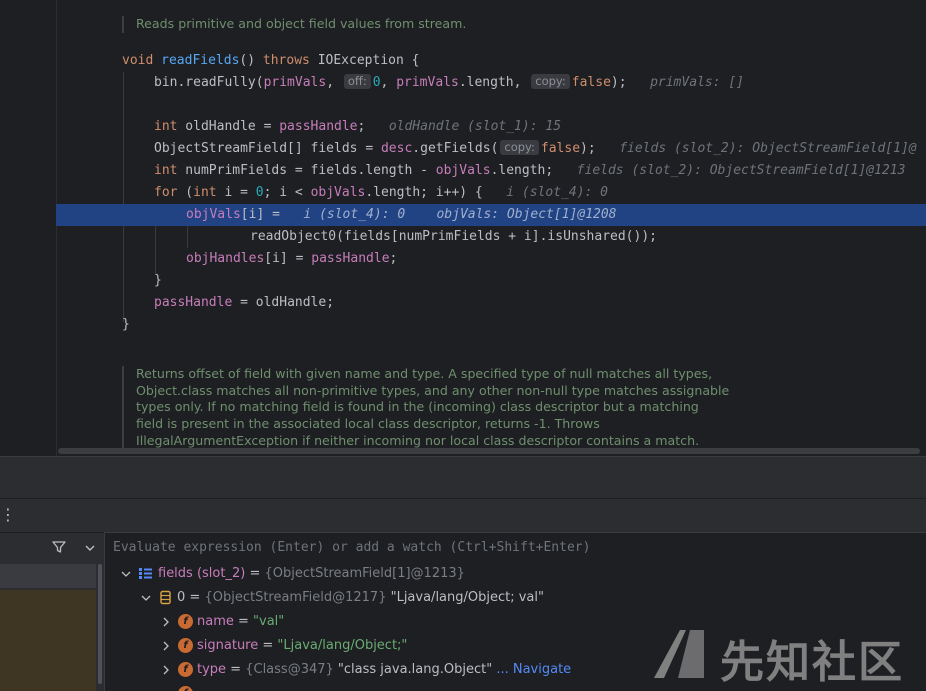 Image resolution: width=926 pixels, height=691 pixels. What do you see at coordinates (342, 645) in the screenshot?
I see `variable-value: "Ljava/lang/Object;"` at bounding box center [342, 645].